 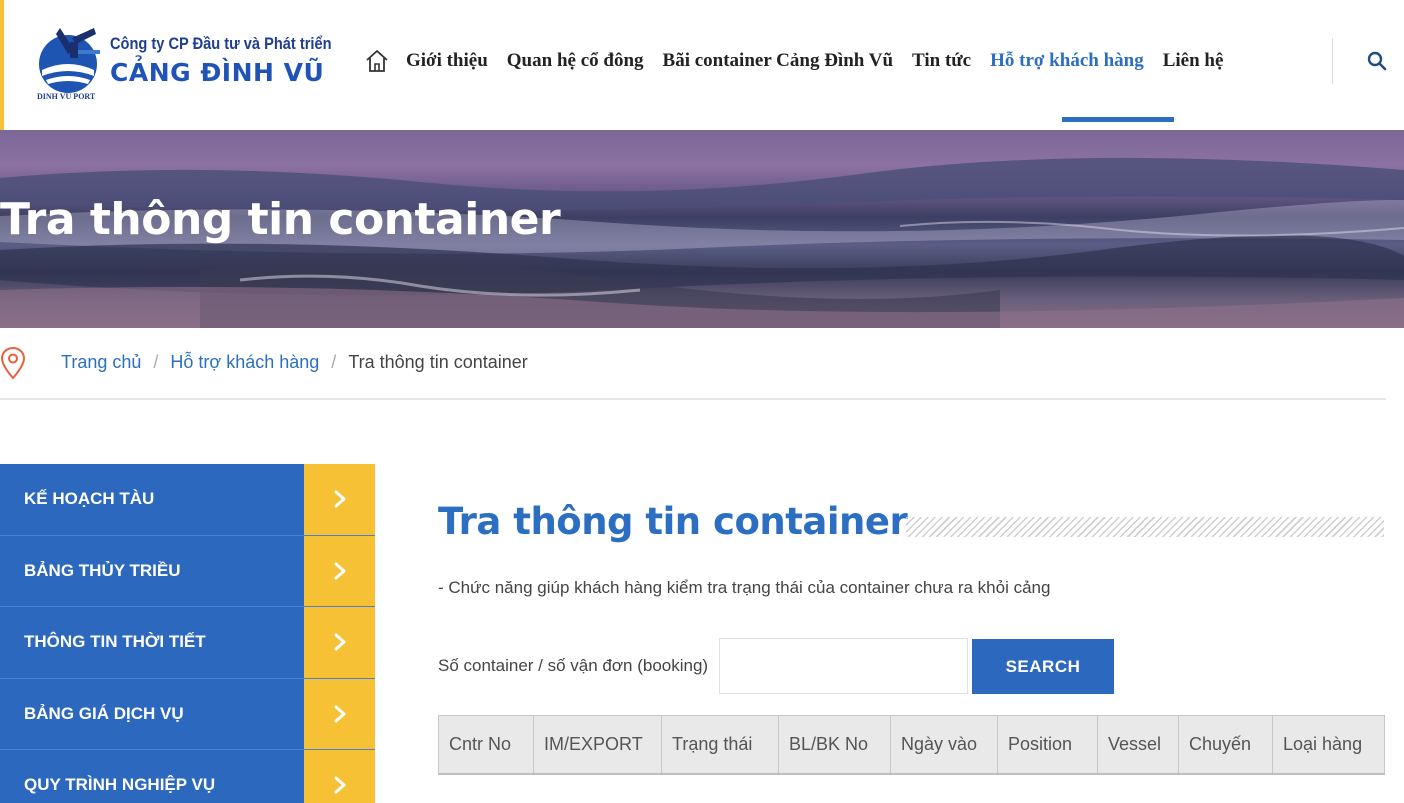 I want to click on column-header: Cntr No, so click(x=486, y=745).